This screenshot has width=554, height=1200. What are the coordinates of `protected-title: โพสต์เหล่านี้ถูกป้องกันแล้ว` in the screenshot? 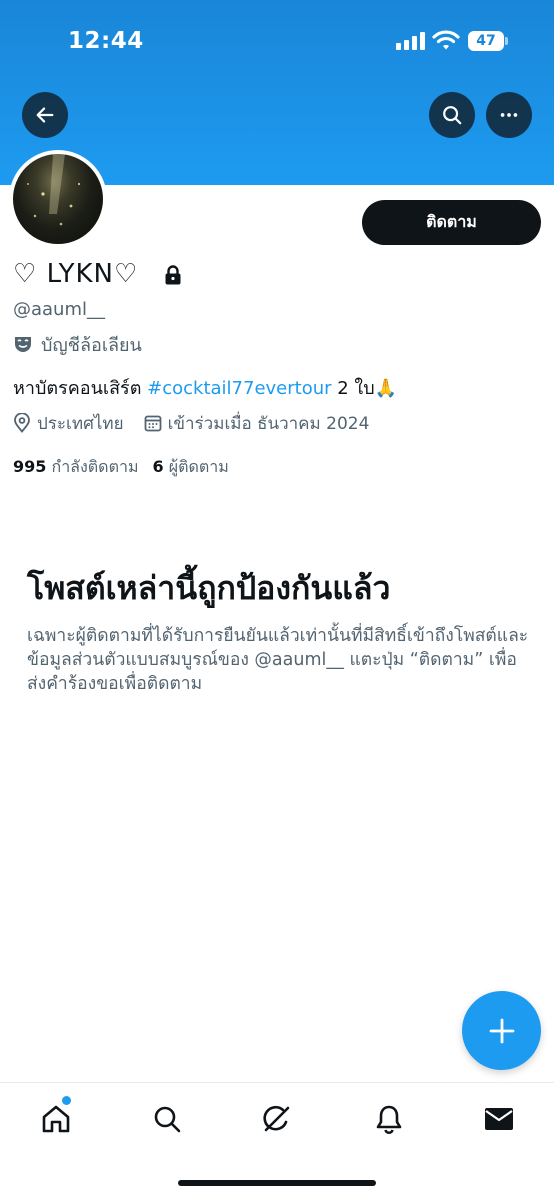 It's located at (209, 588).